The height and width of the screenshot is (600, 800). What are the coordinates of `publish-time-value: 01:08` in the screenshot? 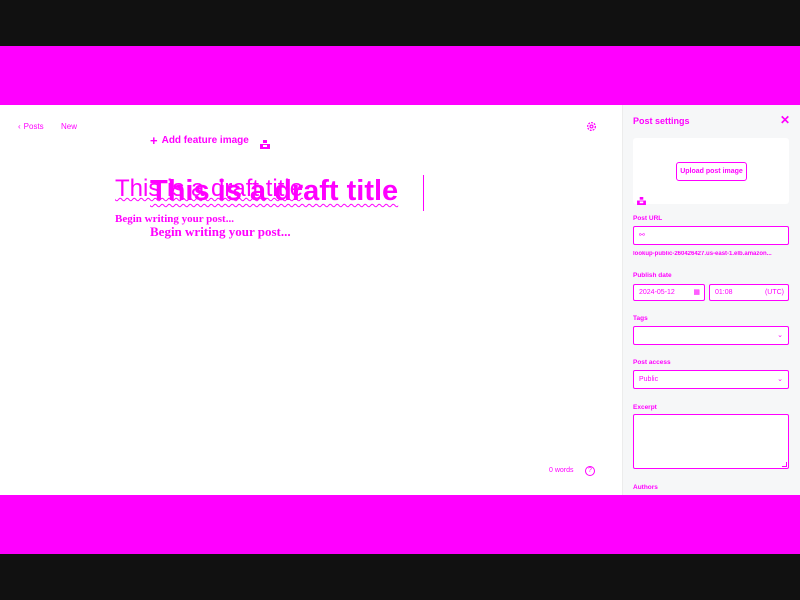 It's located at (724, 292).